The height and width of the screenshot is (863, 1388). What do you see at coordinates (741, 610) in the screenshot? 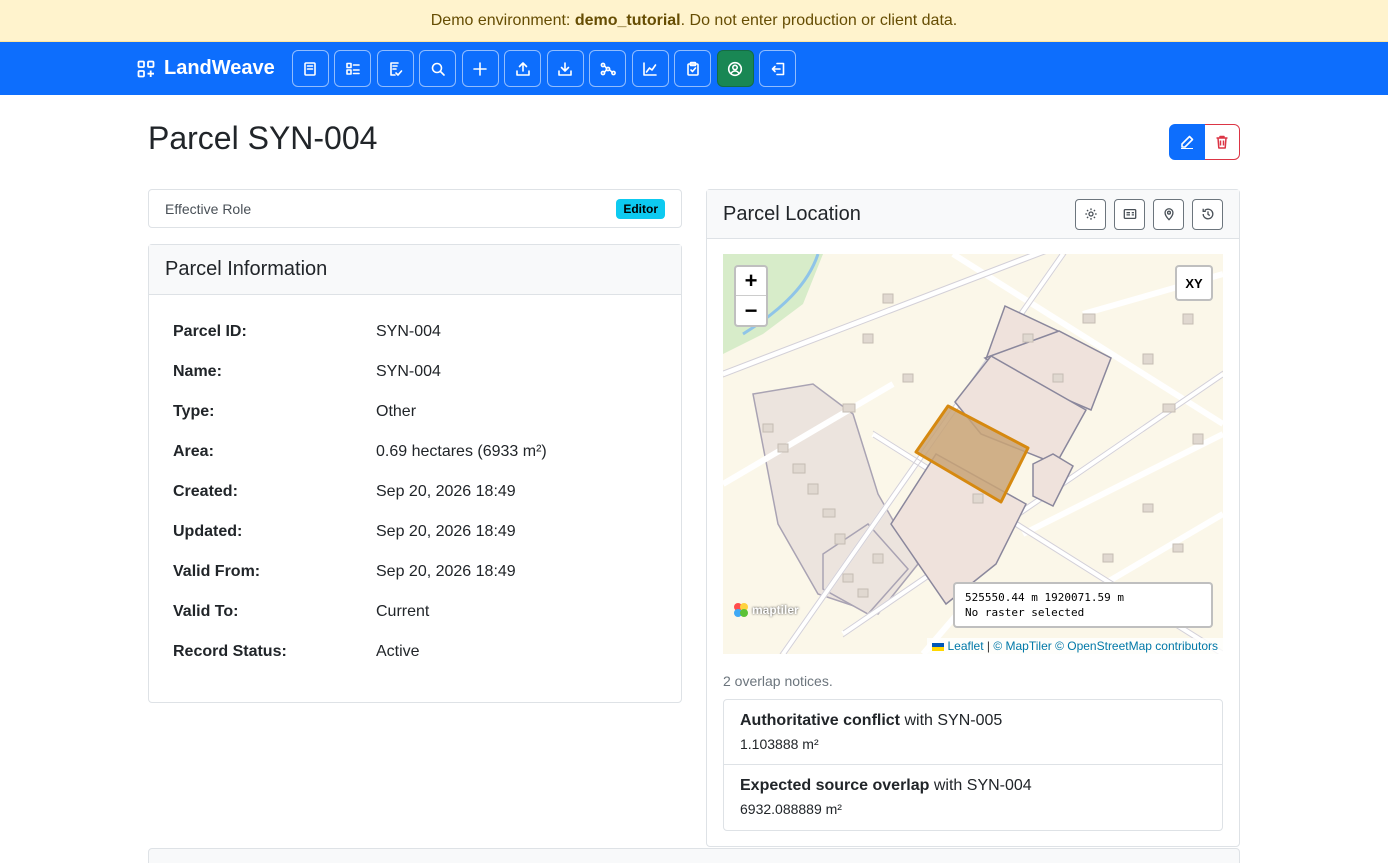
I see `maptiler-logo-icon` at bounding box center [741, 610].